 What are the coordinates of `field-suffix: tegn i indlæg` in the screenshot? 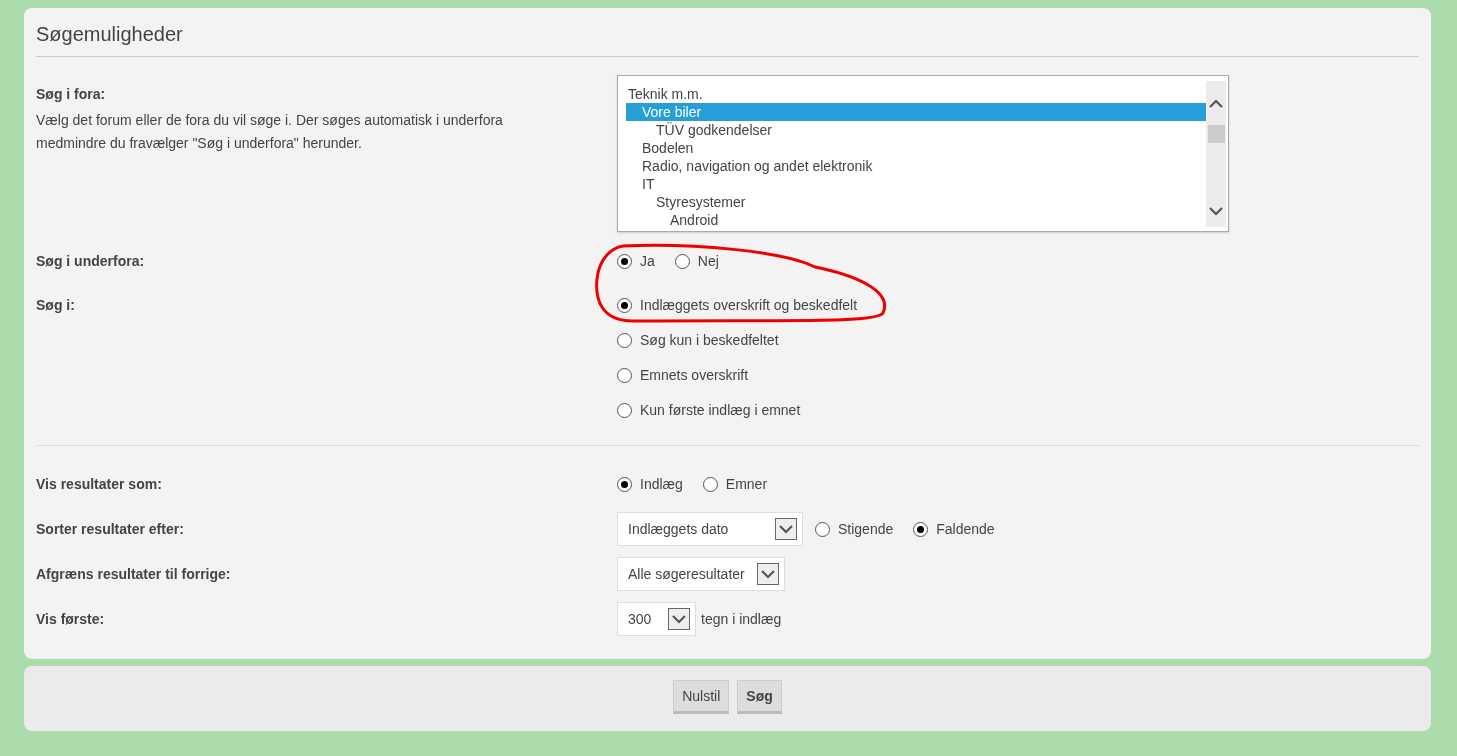 It's located at (741, 619).